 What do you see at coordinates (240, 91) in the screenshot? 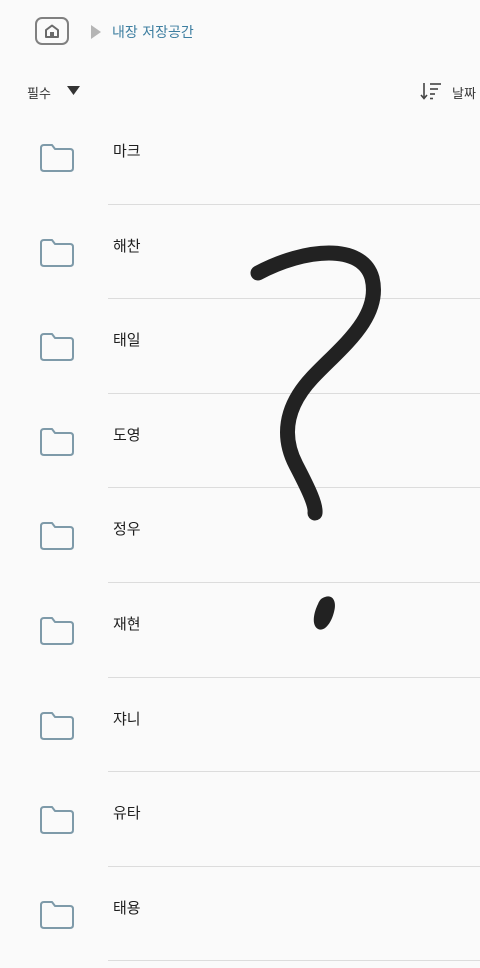
I see `sort-filter-bar: 필수 날짜` at bounding box center [240, 91].